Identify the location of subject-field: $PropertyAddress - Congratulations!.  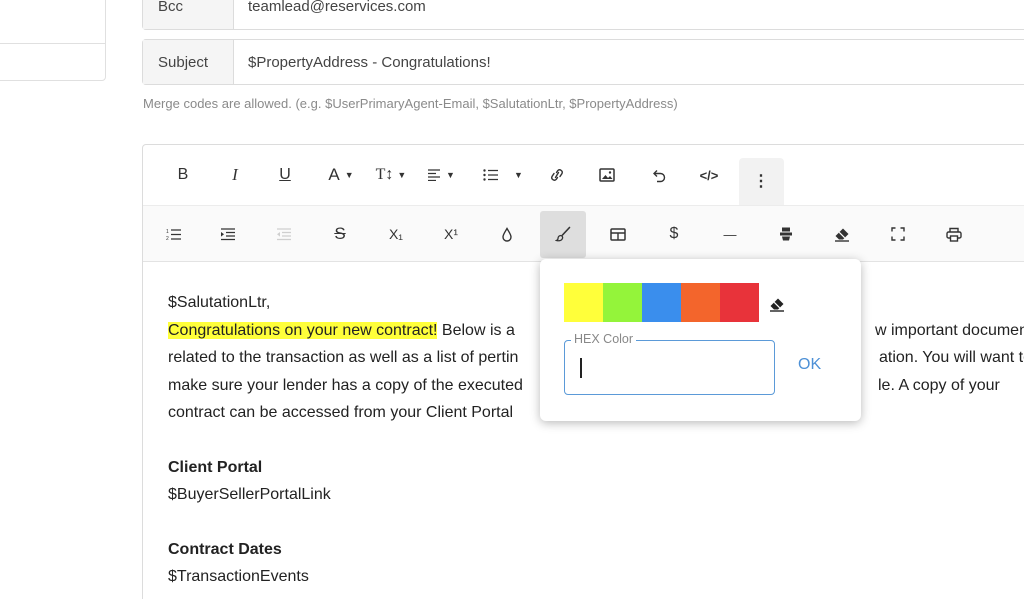
(629, 62).